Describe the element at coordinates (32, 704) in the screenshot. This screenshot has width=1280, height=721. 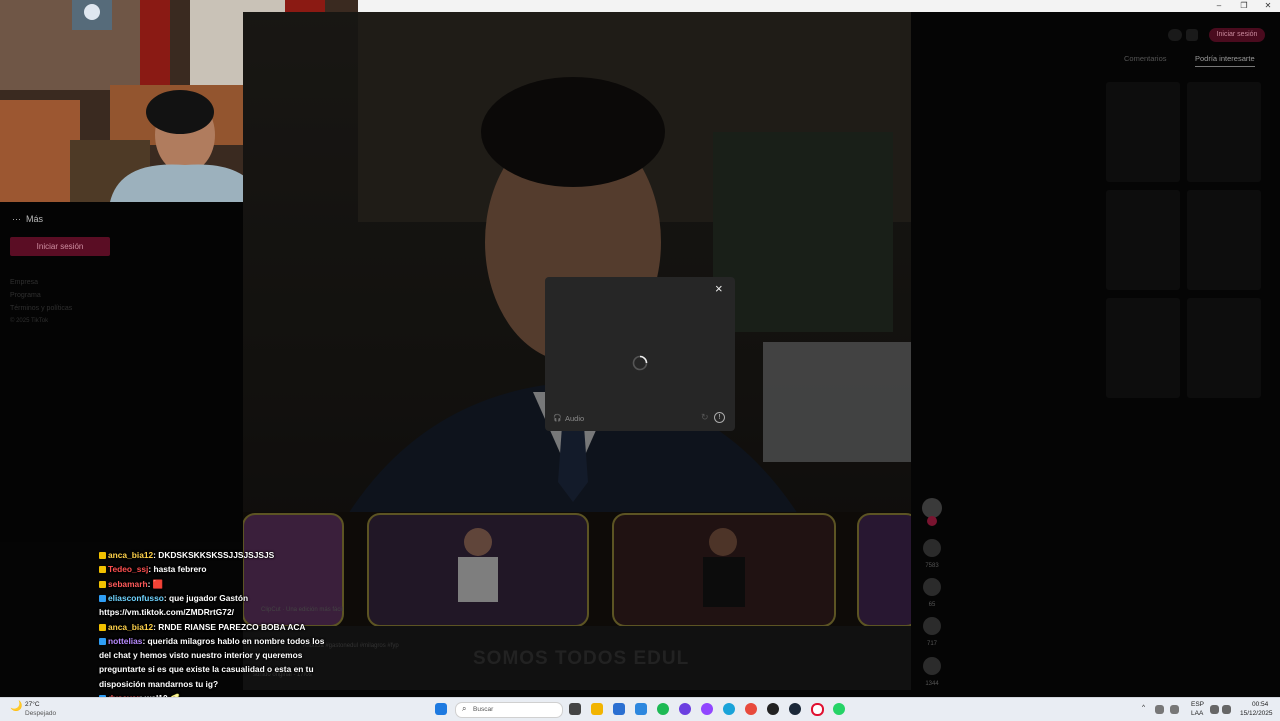
I see `weather-temp: 27°C` at that location.